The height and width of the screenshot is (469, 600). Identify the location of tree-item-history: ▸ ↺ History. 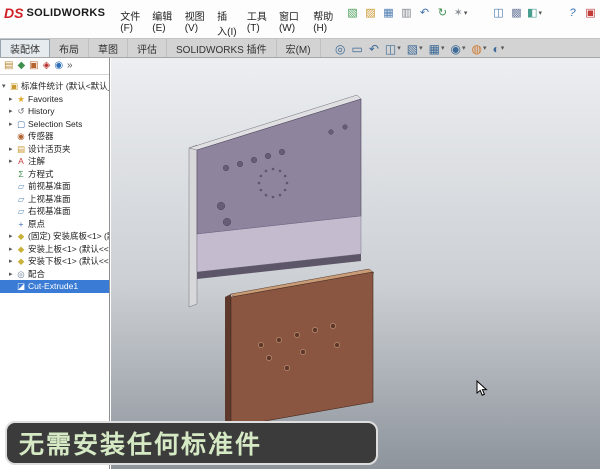
(54, 111).